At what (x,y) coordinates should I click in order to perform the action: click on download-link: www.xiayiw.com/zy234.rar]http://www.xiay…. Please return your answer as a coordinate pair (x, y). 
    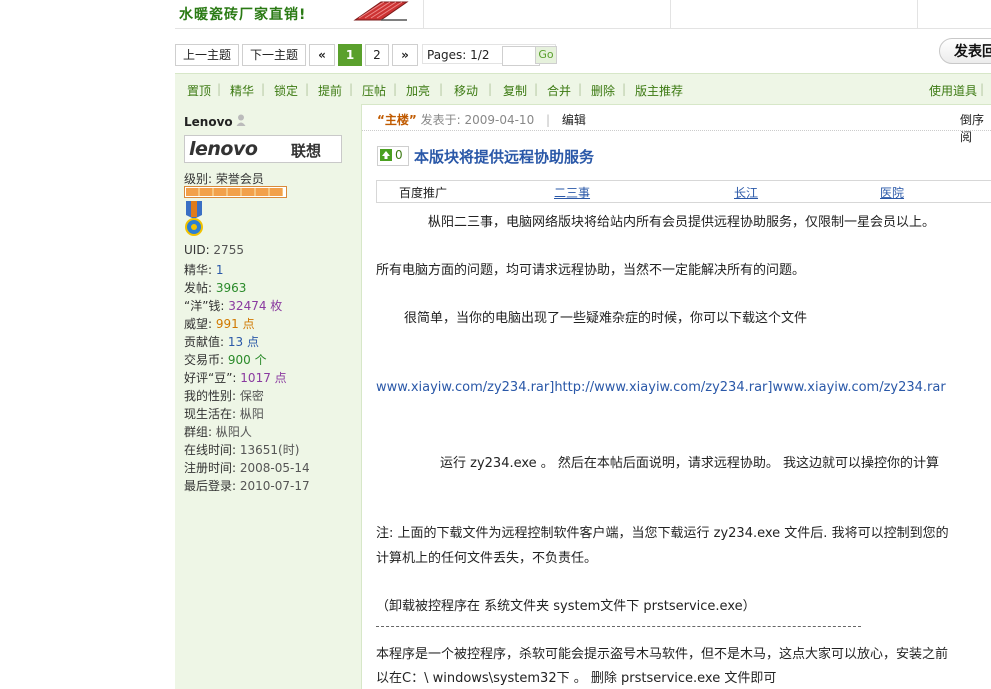
    Looking at the image, I should click on (661, 387).